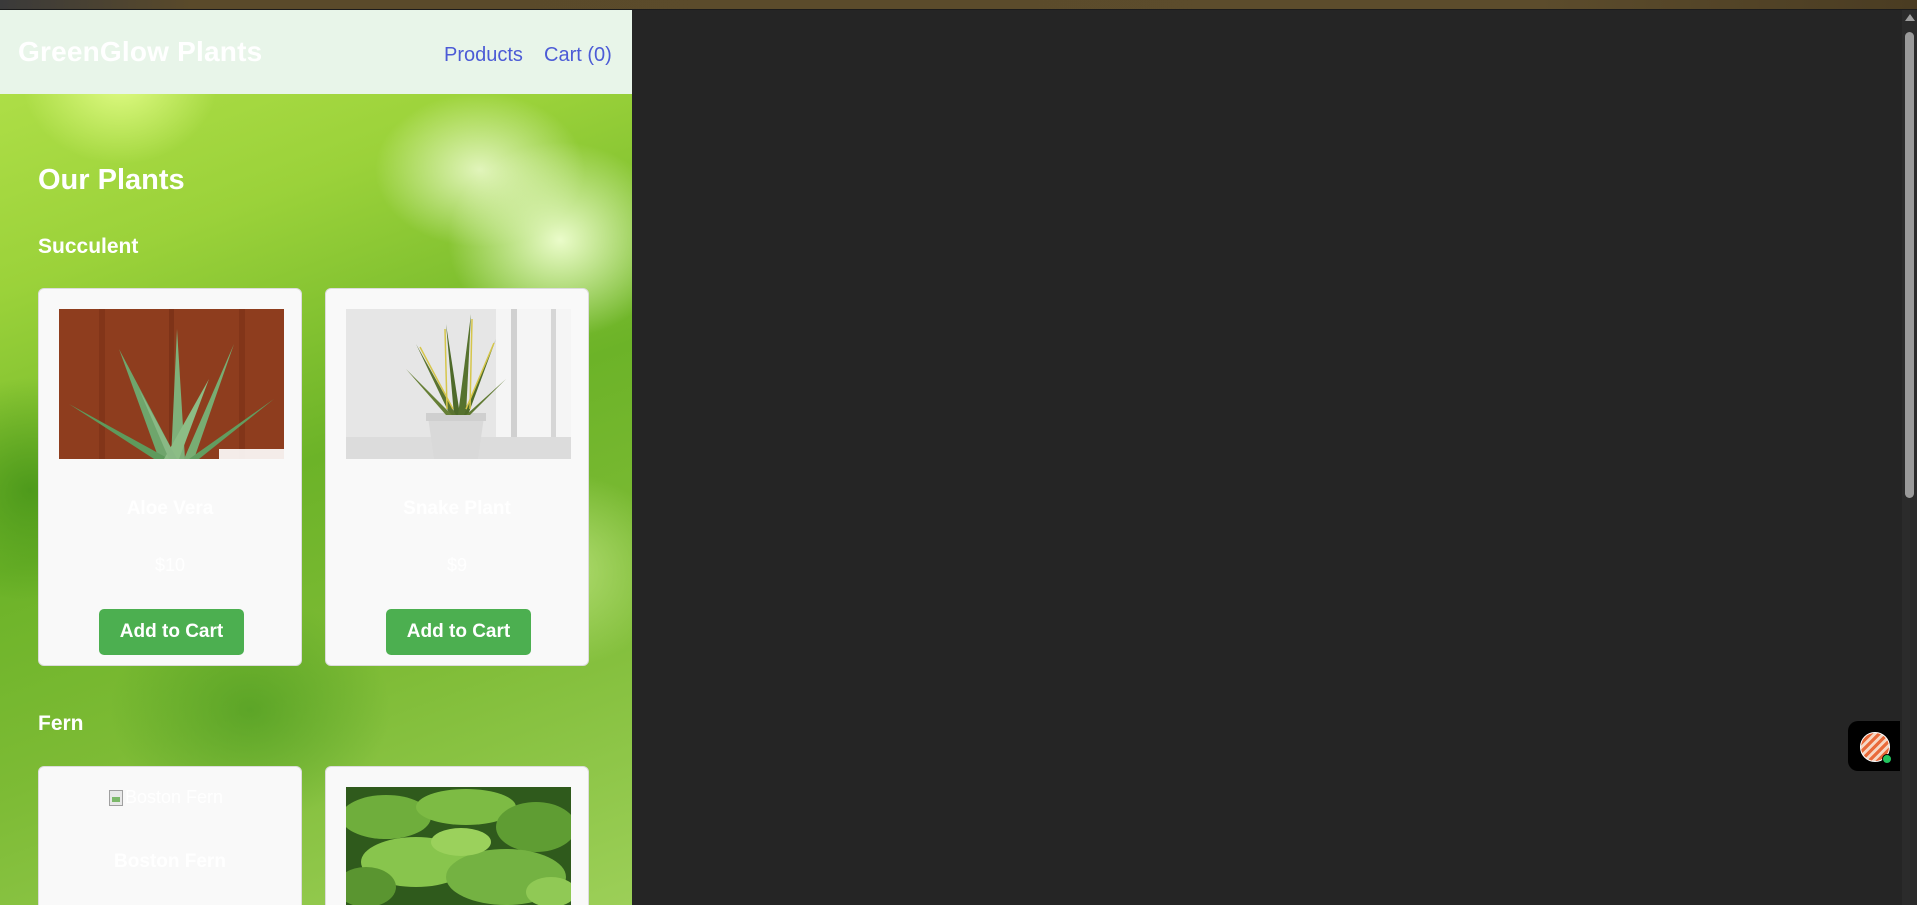 Image resolution: width=1917 pixels, height=905 pixels. Describe the element at coordinates (958, 5) in the screenshot. I see `browser-top-strip` at that location.